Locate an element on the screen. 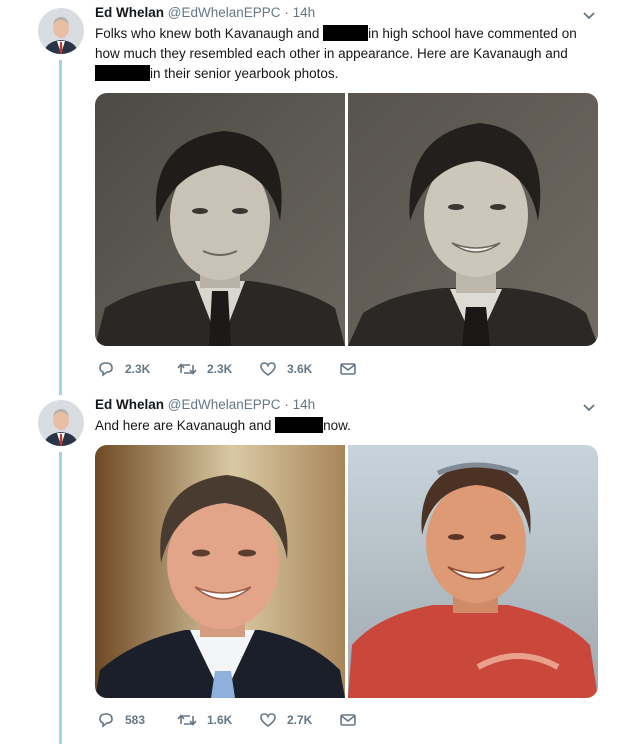  text-segment: Folks who knew both Kavanaugh and is located at coordinates (209, 33).